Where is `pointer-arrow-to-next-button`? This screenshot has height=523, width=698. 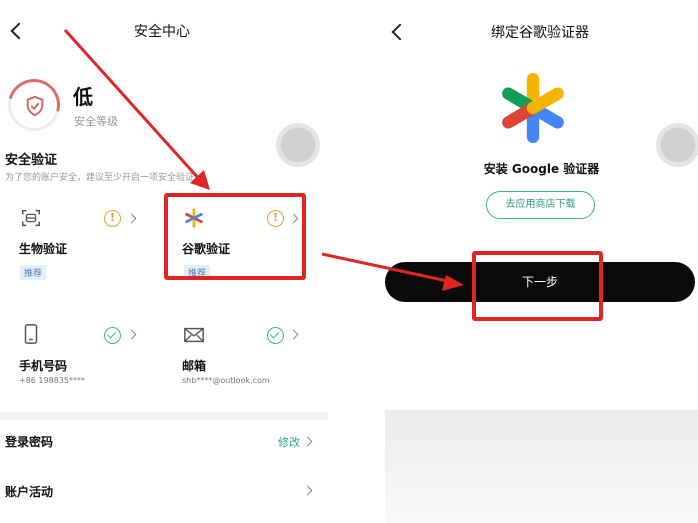
pointer-arrow-to-next-button is located at coordinates (387, 268).